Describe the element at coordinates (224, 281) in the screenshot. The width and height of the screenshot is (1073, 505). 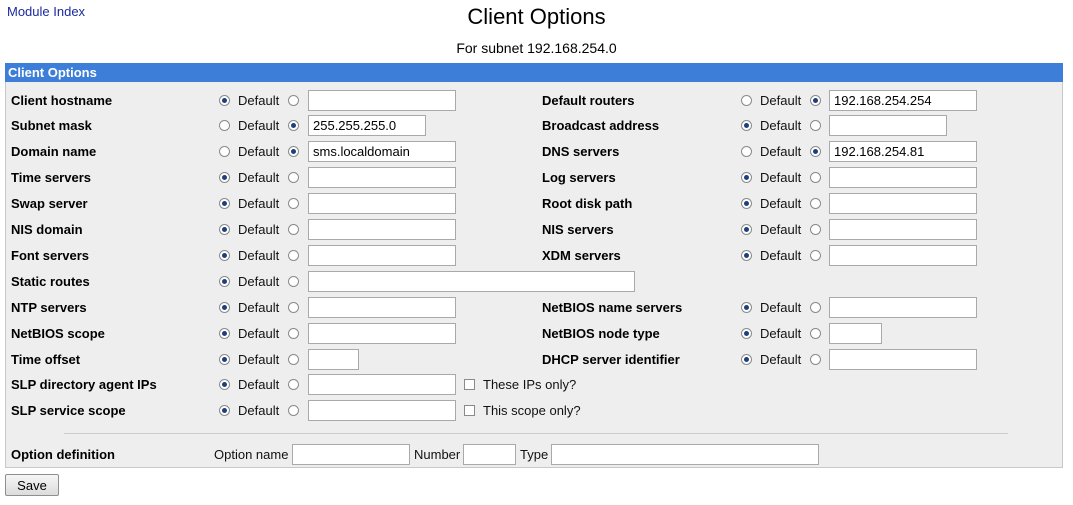
I see `static-routes-default-radio` at that location.